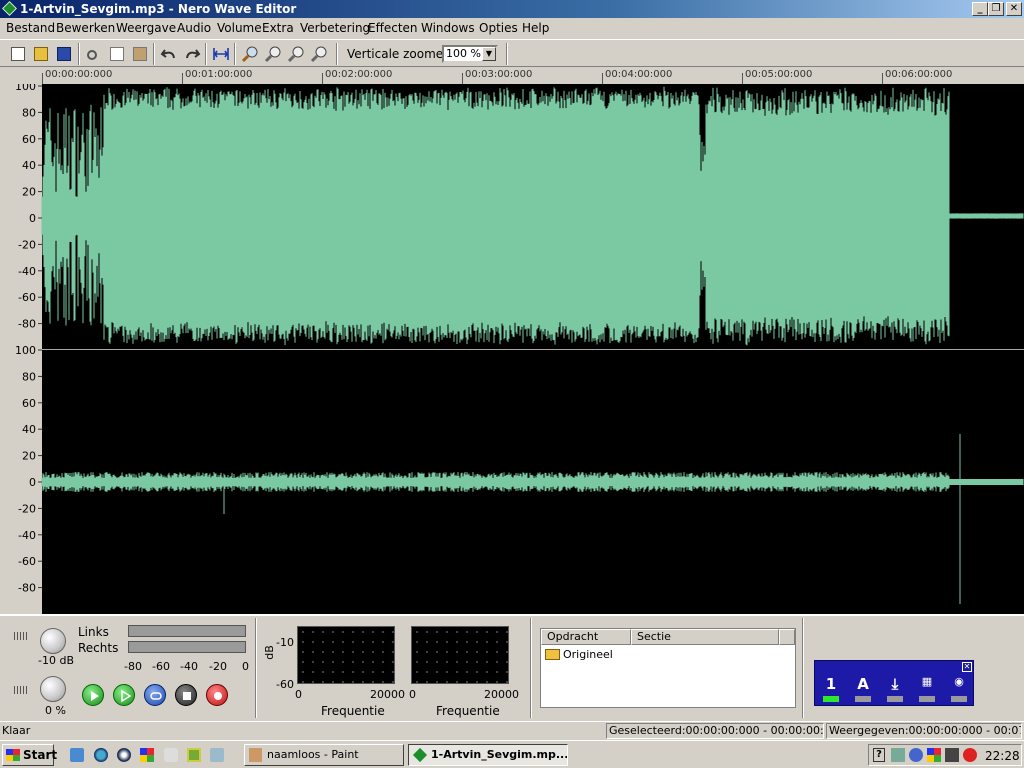 Image resolution: width=1024 pixels, height=768 pixels. I want to click on vertical-zoom-select: 100 % ▼, so click(470, 54).